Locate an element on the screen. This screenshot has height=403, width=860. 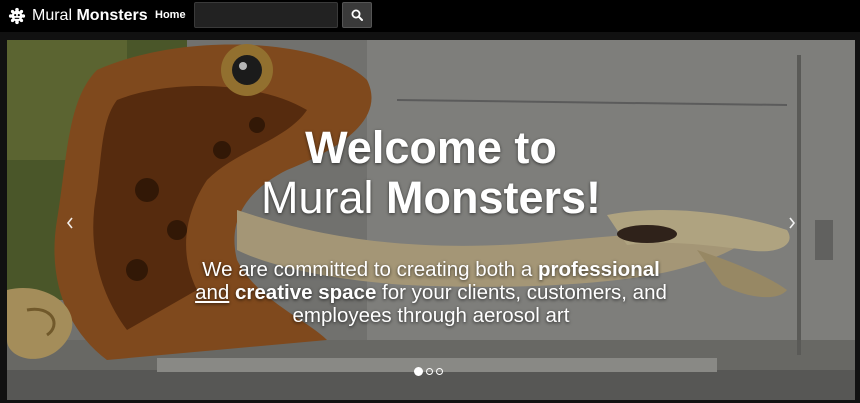
hero-title-bold: Monsters! is located at coordinates (494, 197).